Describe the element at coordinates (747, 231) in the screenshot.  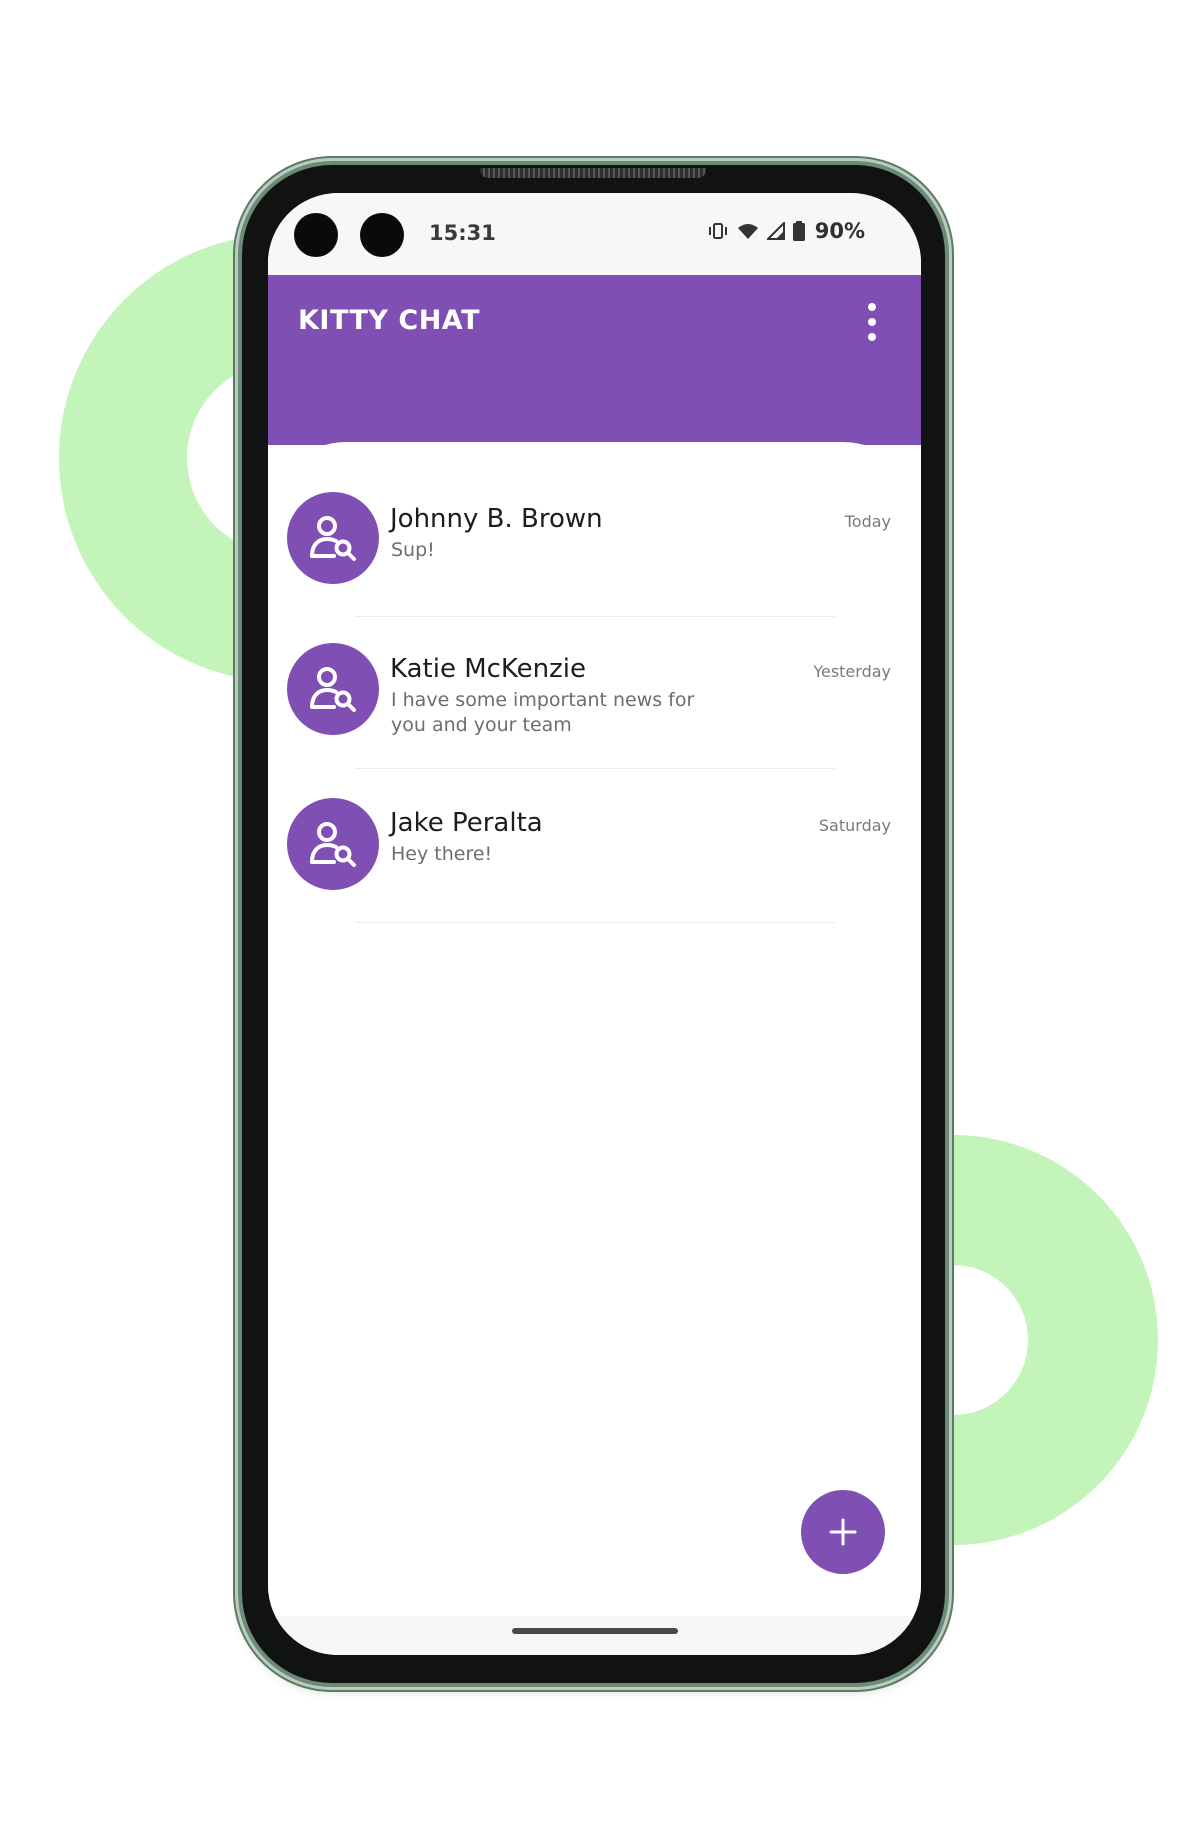
I see `wifi-icon` at that location.